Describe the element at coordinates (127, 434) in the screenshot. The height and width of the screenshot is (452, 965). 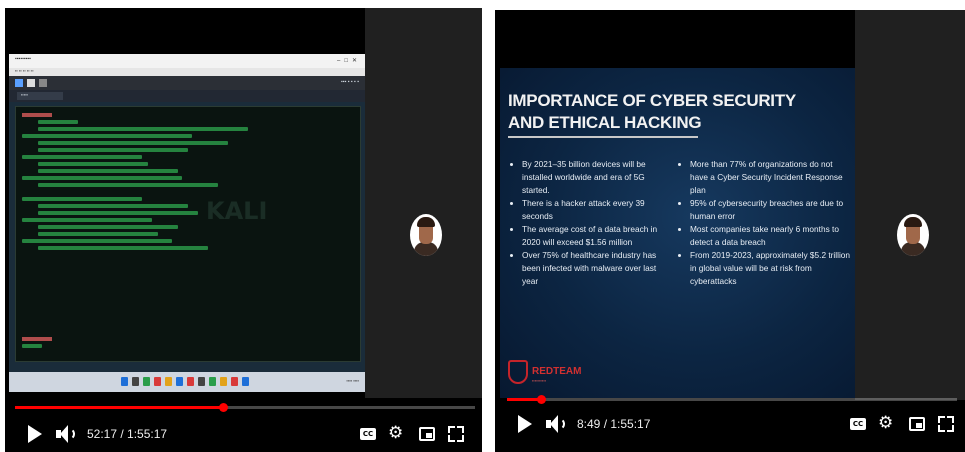
I see `time-display: 52:17 / 1:55:17` at that location.